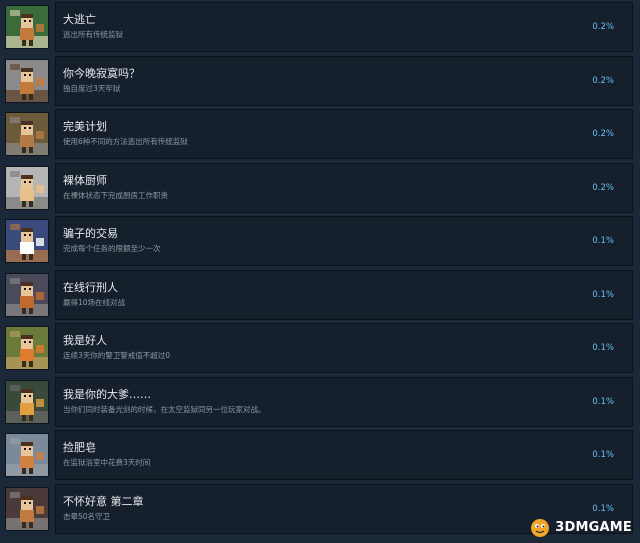 The height and width of the screenshot is (543, 640). Describe the element at coordinates (92, 88) in the screenshot. I see `achievement-description: 独自度过3天牢狱` at that location.